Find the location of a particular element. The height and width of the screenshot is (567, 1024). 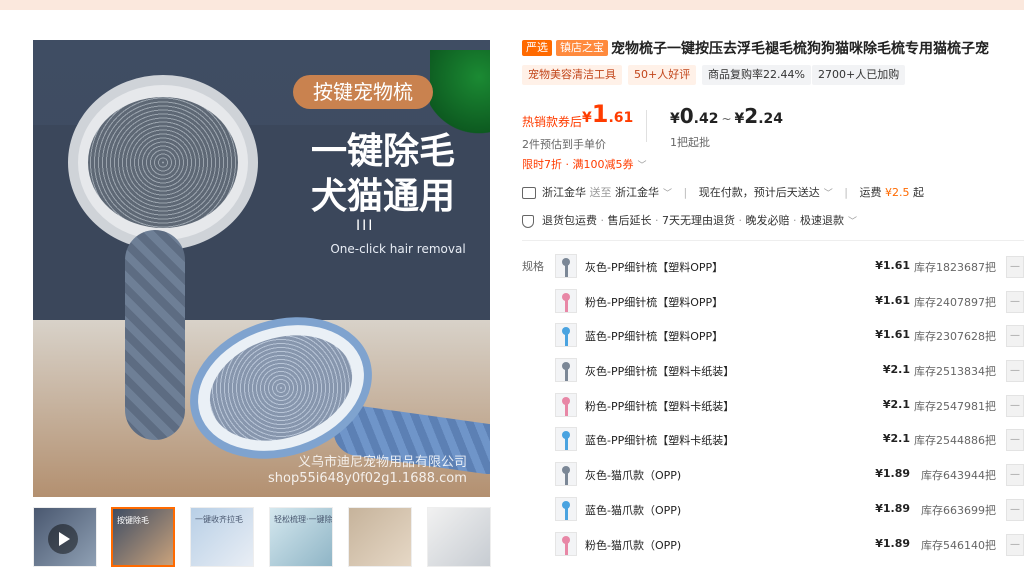

price-divider is located at coordinates (646, 126).